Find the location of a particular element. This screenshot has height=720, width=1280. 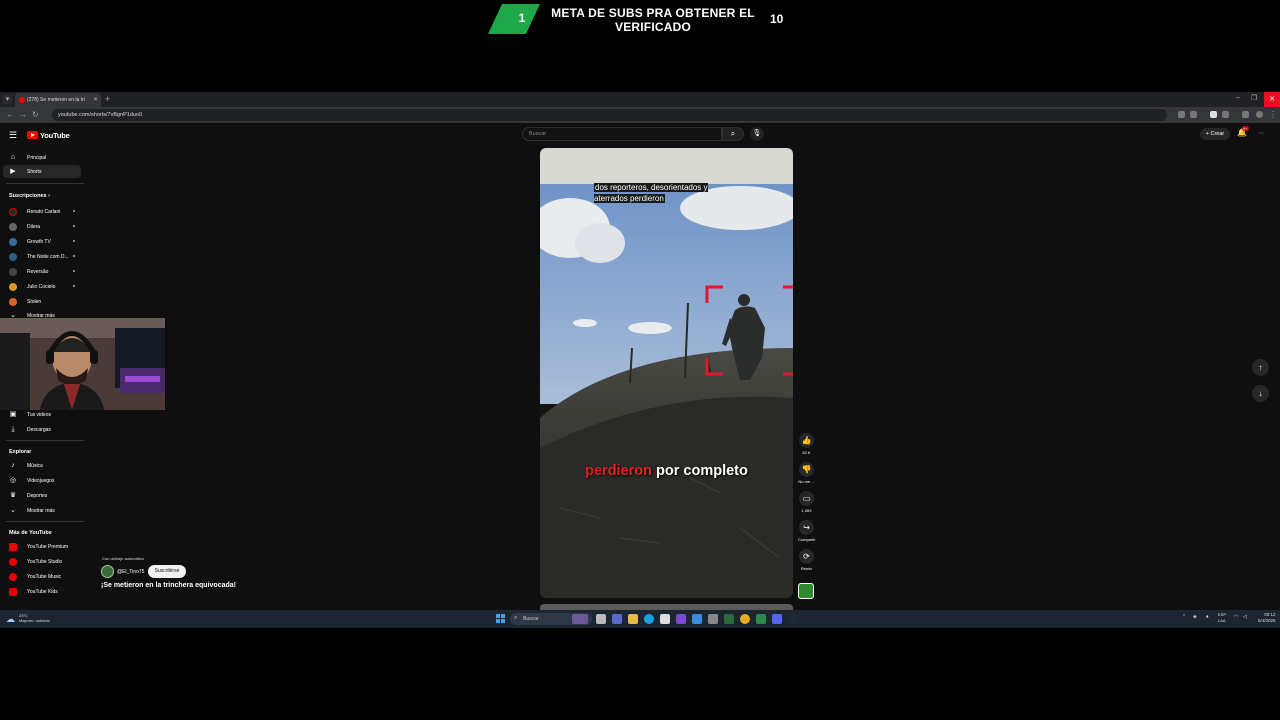

teams-icon is located at coordinates (617, 619).